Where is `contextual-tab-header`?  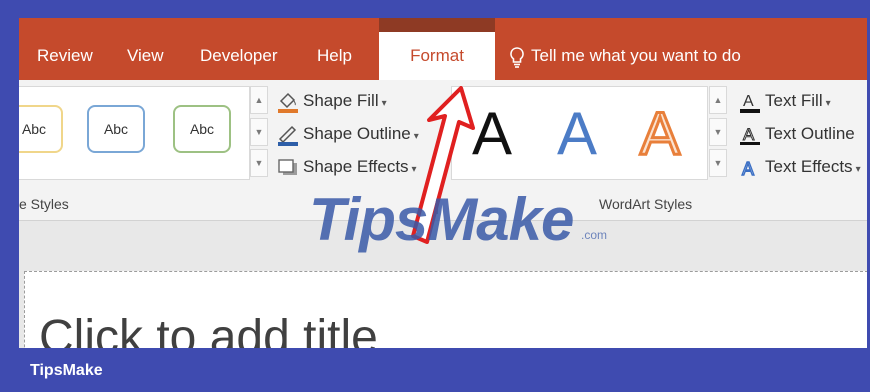 contextual-tab-header is located at coordinates (437, 25).